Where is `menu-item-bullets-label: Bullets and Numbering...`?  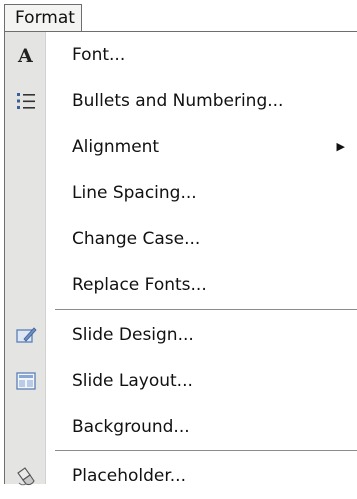
menu-item-bullets-label: Bullets and Numbering... is located at coordinates (178, 101).